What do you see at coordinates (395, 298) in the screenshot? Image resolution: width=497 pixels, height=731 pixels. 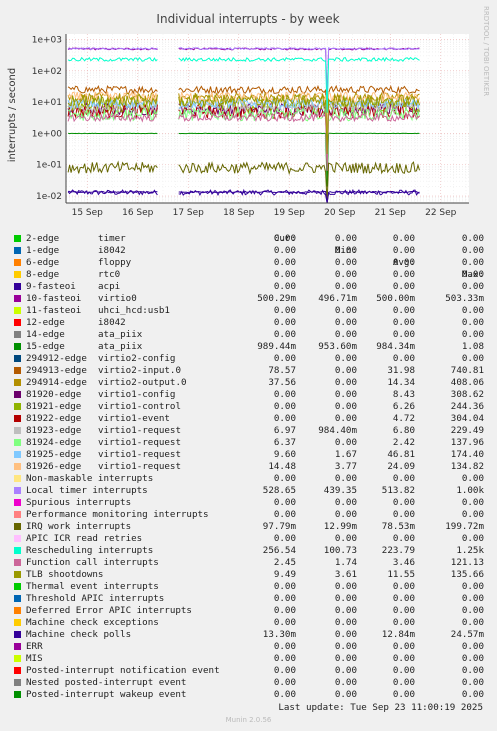 I see `legend-avg: 500.00m` at bounding box center [395, 298].